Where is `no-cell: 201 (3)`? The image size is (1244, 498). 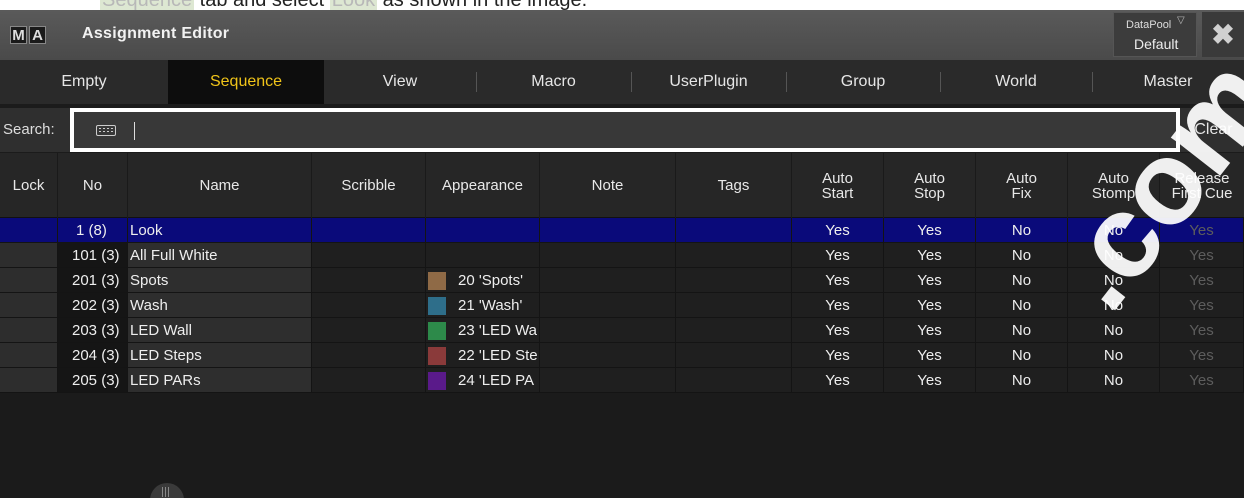 no-cell: 201 (3) is located at coordinates (93, 280).